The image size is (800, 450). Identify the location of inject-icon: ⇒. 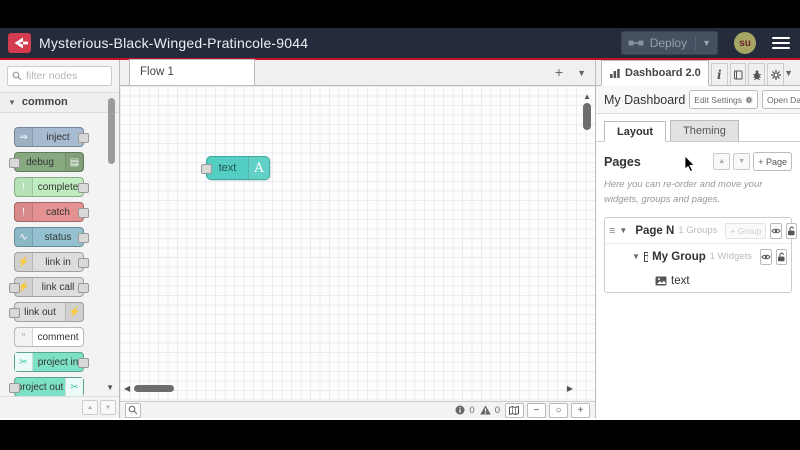
(24, 137).